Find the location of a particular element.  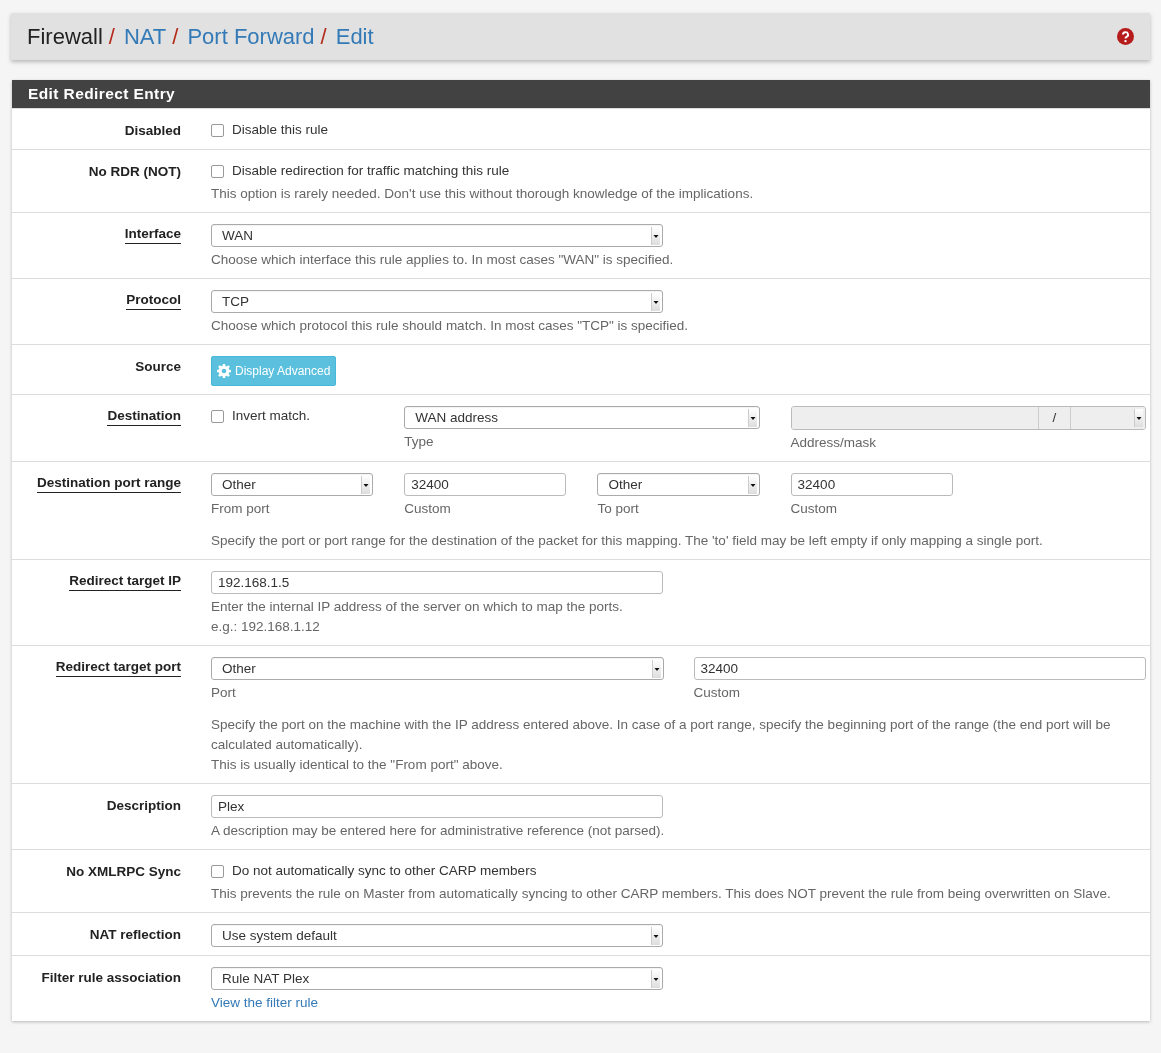

input-field: 192.168.1.5 is located at coordinates (437, 582).